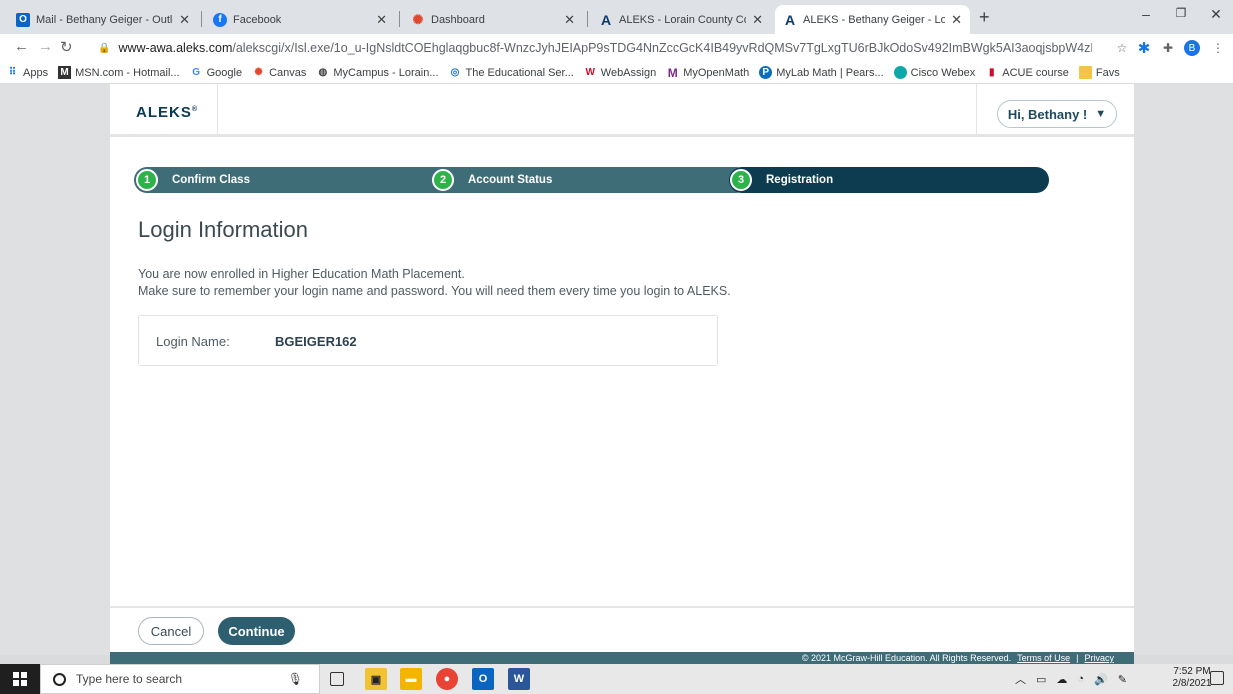  I want to click on puzzle-extensions-icon: ✚, so click(1168, 48).